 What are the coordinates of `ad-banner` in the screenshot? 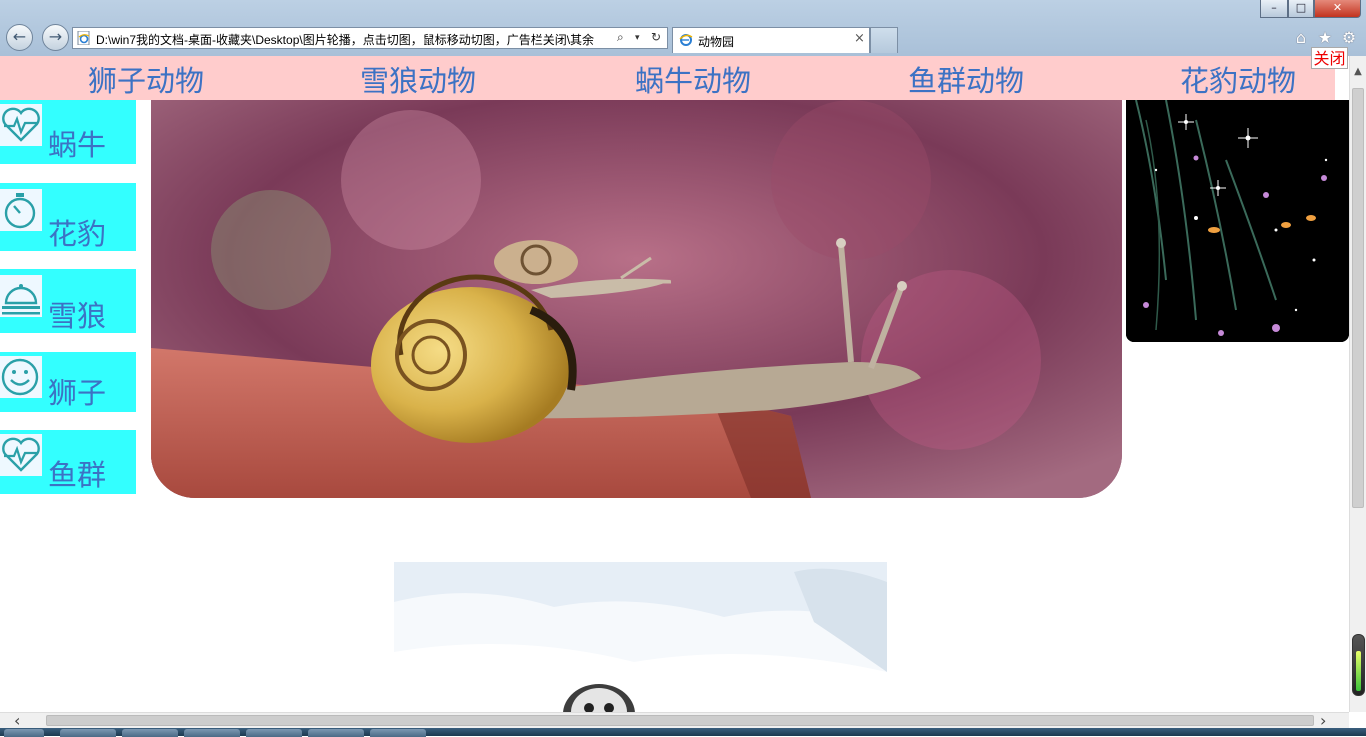 It's located at (1237, 221).